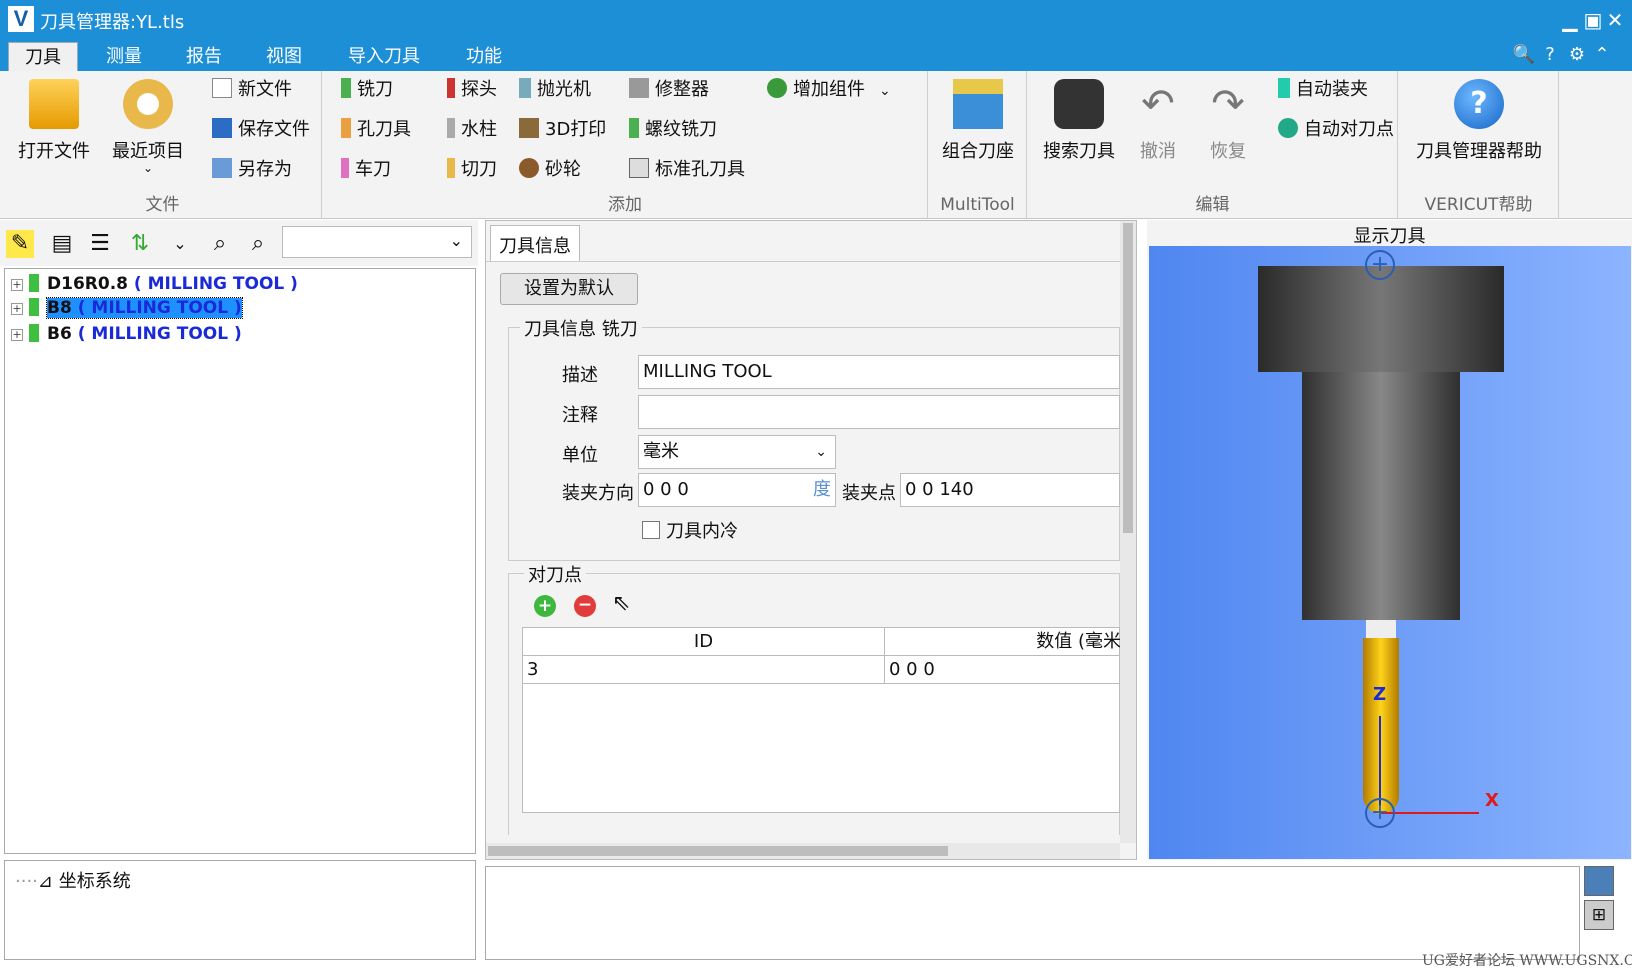  Describe the element at coordinates (687, 170) in the screenshot. I see `add-std-hole-button: 标准孔刀具` at that location.